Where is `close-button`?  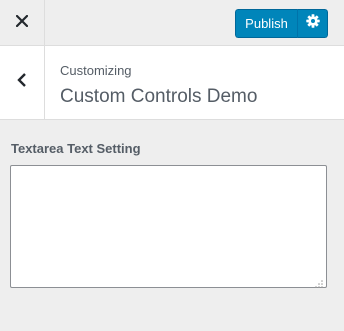
close-button is located at coordinates (22, 22).